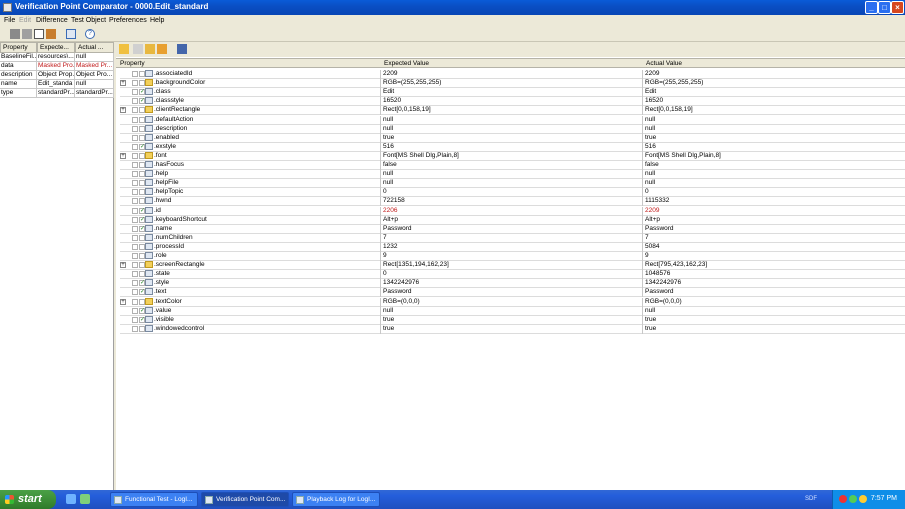 The image size is (905, 509). Describe the element at coordinates (132, 63) in the screenshot. I see `header-property: Property` at that location.